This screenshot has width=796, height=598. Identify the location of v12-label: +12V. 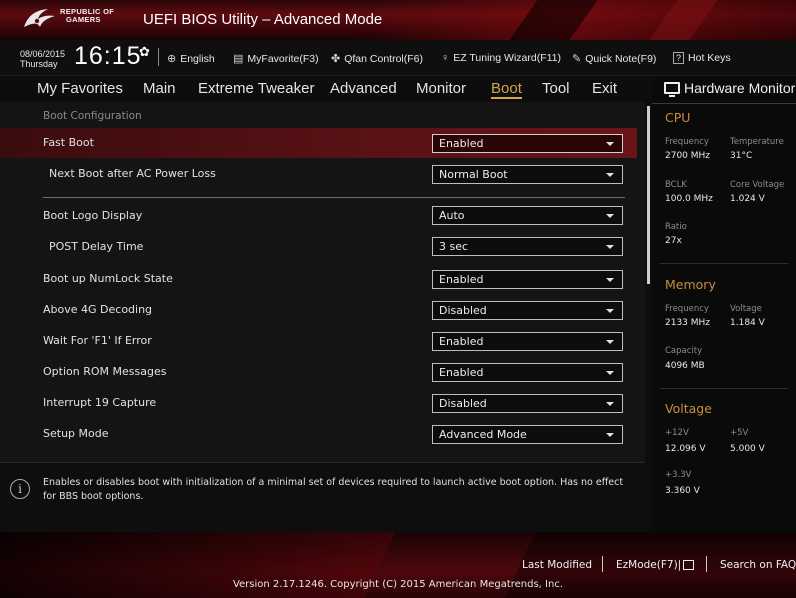
(677, 433).